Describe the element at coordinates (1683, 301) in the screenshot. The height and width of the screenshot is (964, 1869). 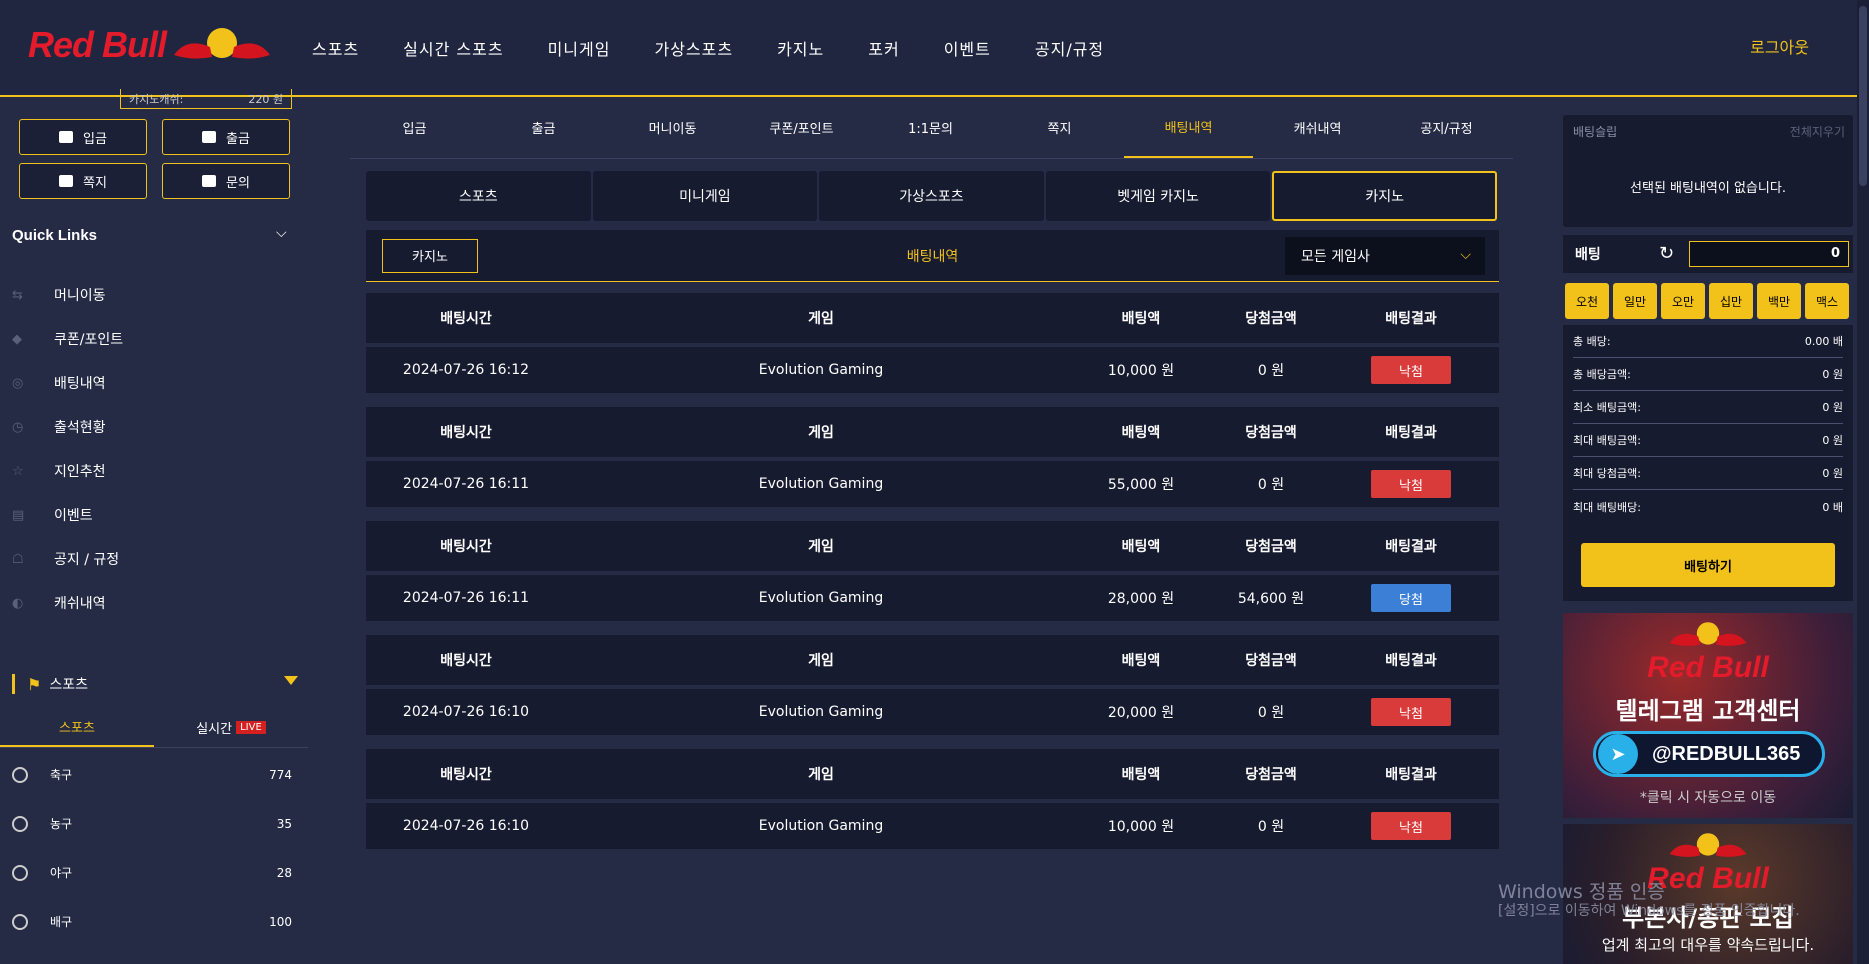
I see `quick-amount-50k: 오만` at that location.